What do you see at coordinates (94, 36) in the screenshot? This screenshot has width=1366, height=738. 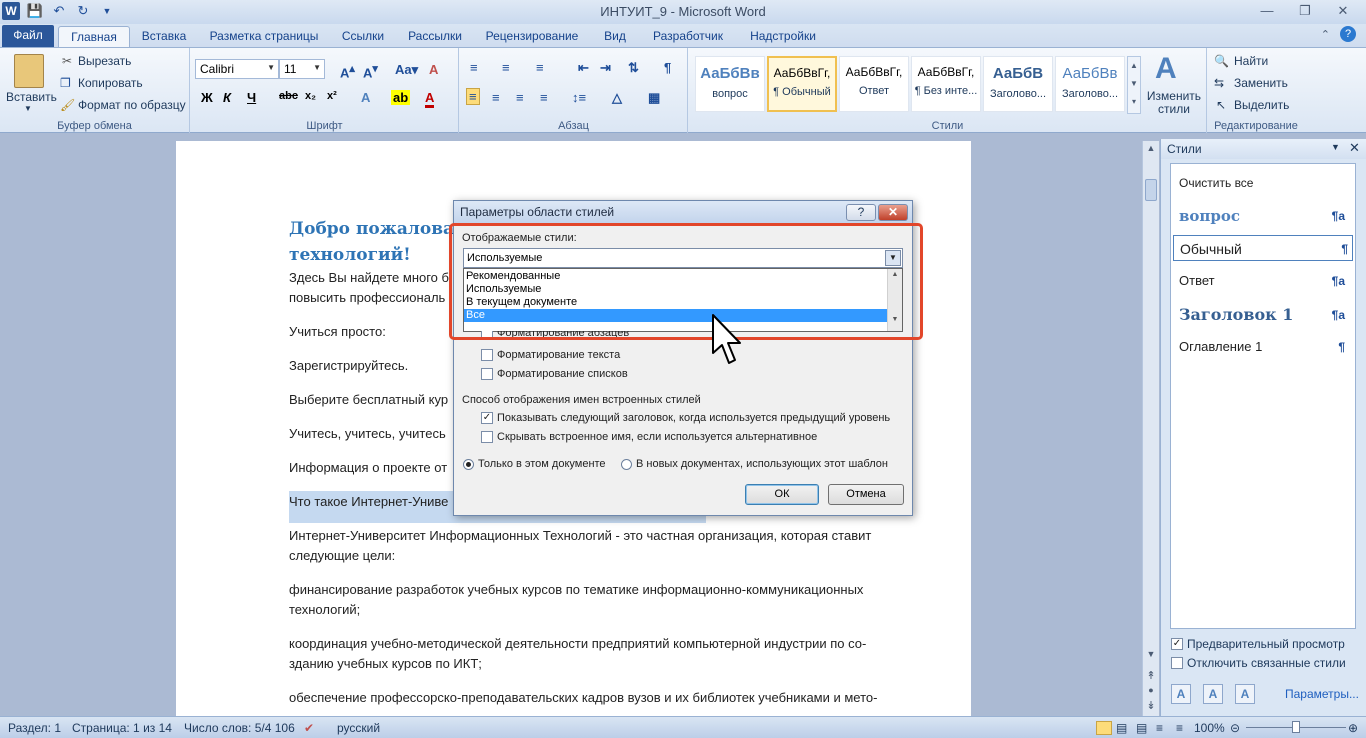 I see `tab-home: Главная` at bounding box center [94, 36].